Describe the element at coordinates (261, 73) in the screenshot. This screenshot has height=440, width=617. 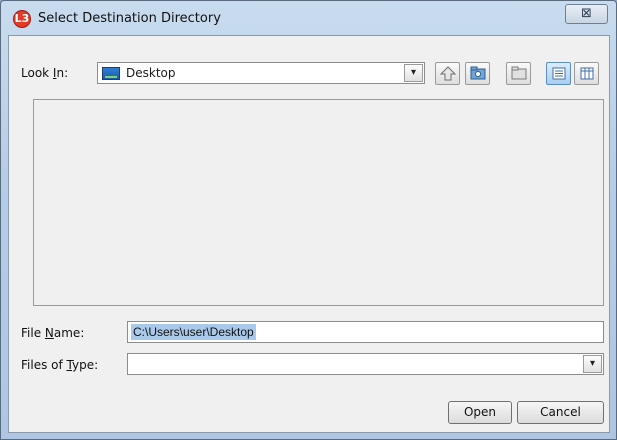
I see `look-in-combobox: Desktop ▾` at that location.